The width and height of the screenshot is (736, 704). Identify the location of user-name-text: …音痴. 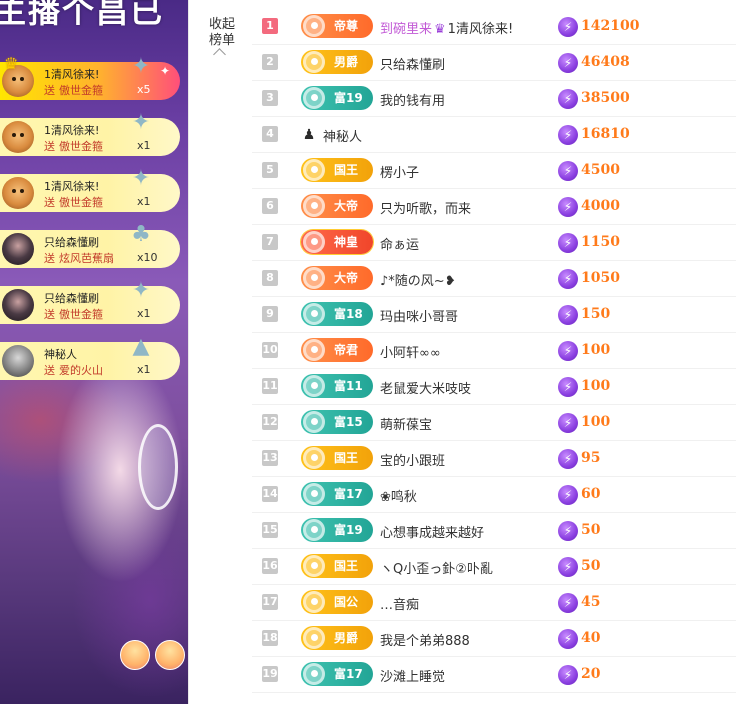
(399, 605).